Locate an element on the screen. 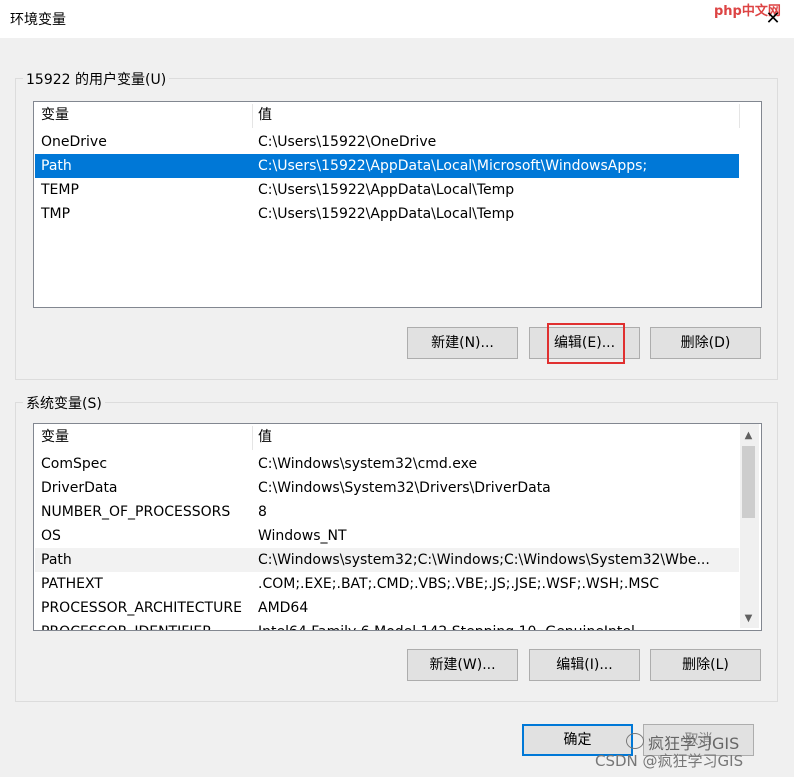 This screenshot has height=777, width=794. system-vars-list-header: 变量 值 is located at coordinates (397, 437).